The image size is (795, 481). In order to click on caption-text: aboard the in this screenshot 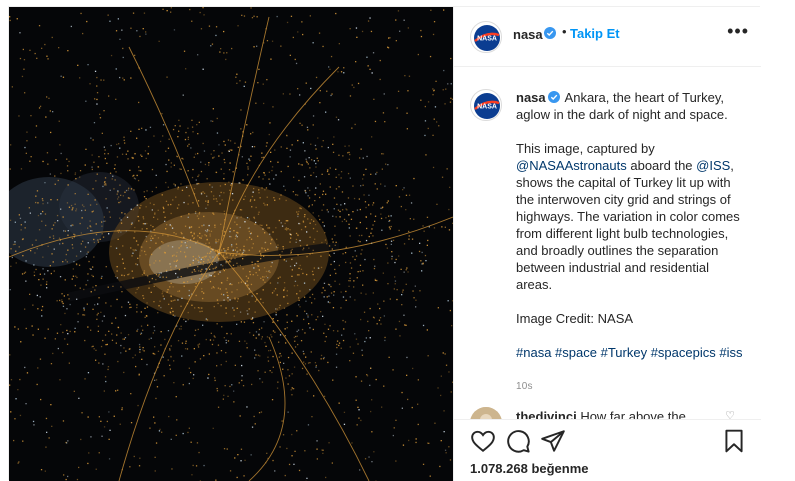, I will do `click(661, 165)`.